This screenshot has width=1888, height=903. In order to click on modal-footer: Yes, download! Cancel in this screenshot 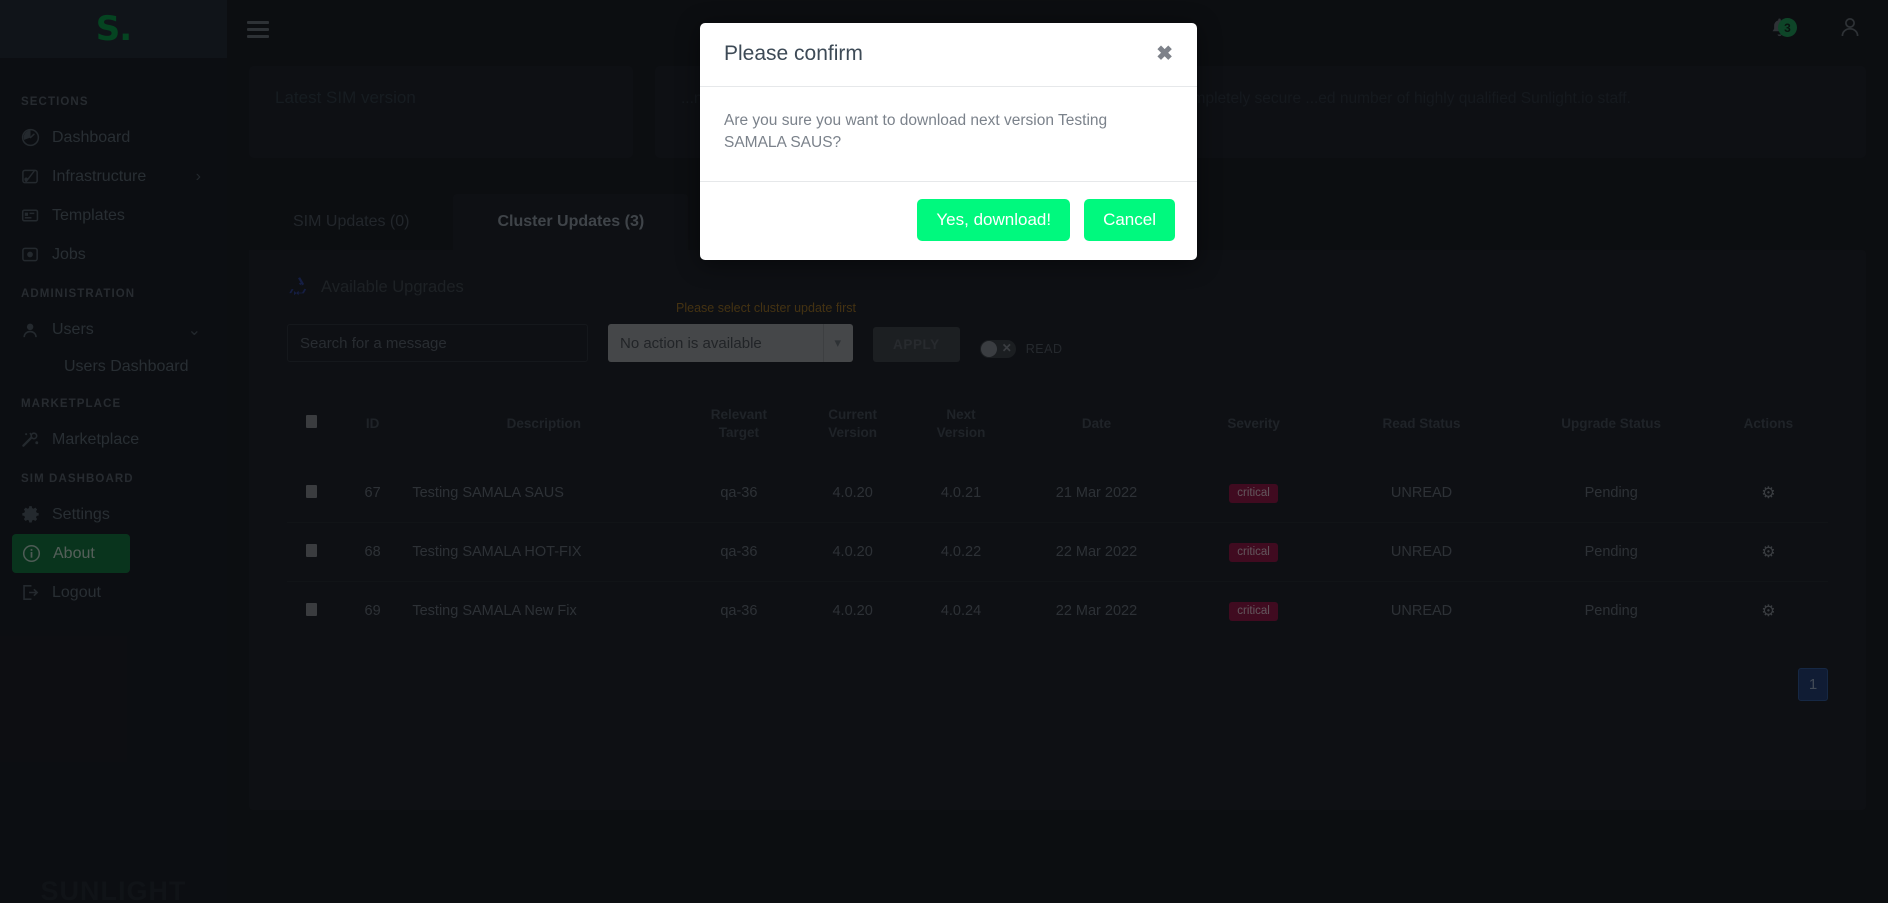, I will do `click(948, 221)`.